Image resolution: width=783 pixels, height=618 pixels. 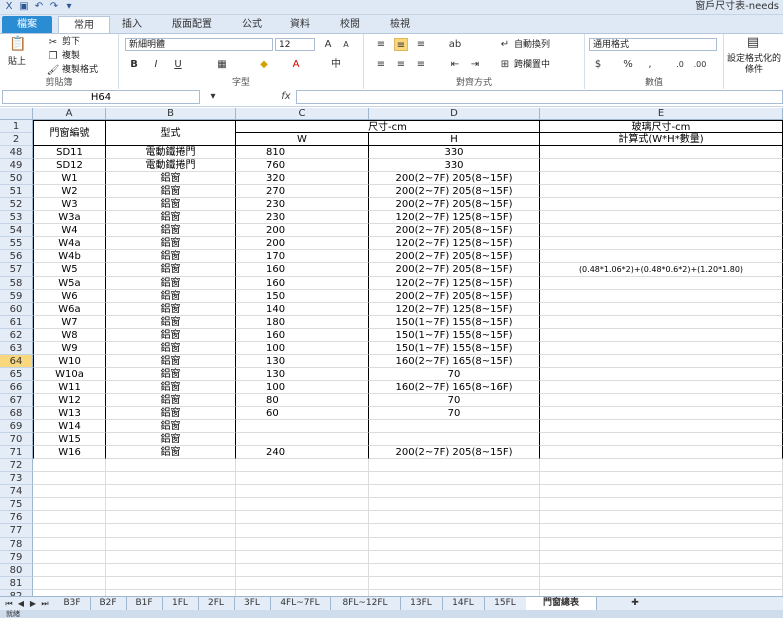 What do you see at coordinates (302, 400) in the screenshot?
I see `cell-width: 80` at bounding box center [302, 400].